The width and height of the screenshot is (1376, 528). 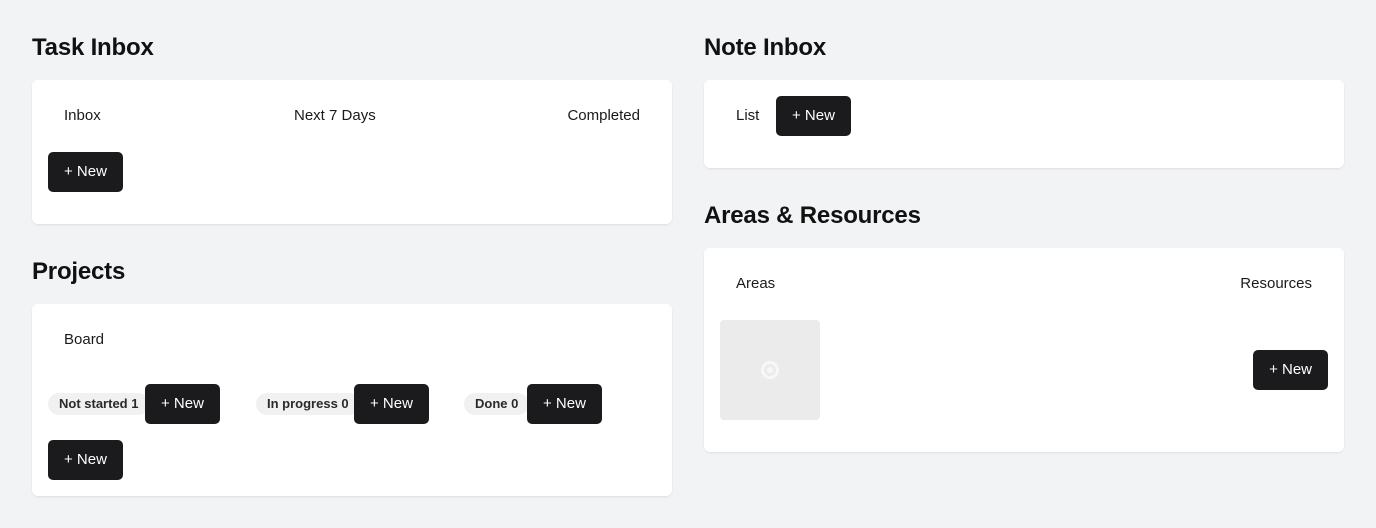 What do you see at coordinates (1024, 124) in the screenshot?
I see `note-inbox-card: List + New` at bounding box center [1024, 124].